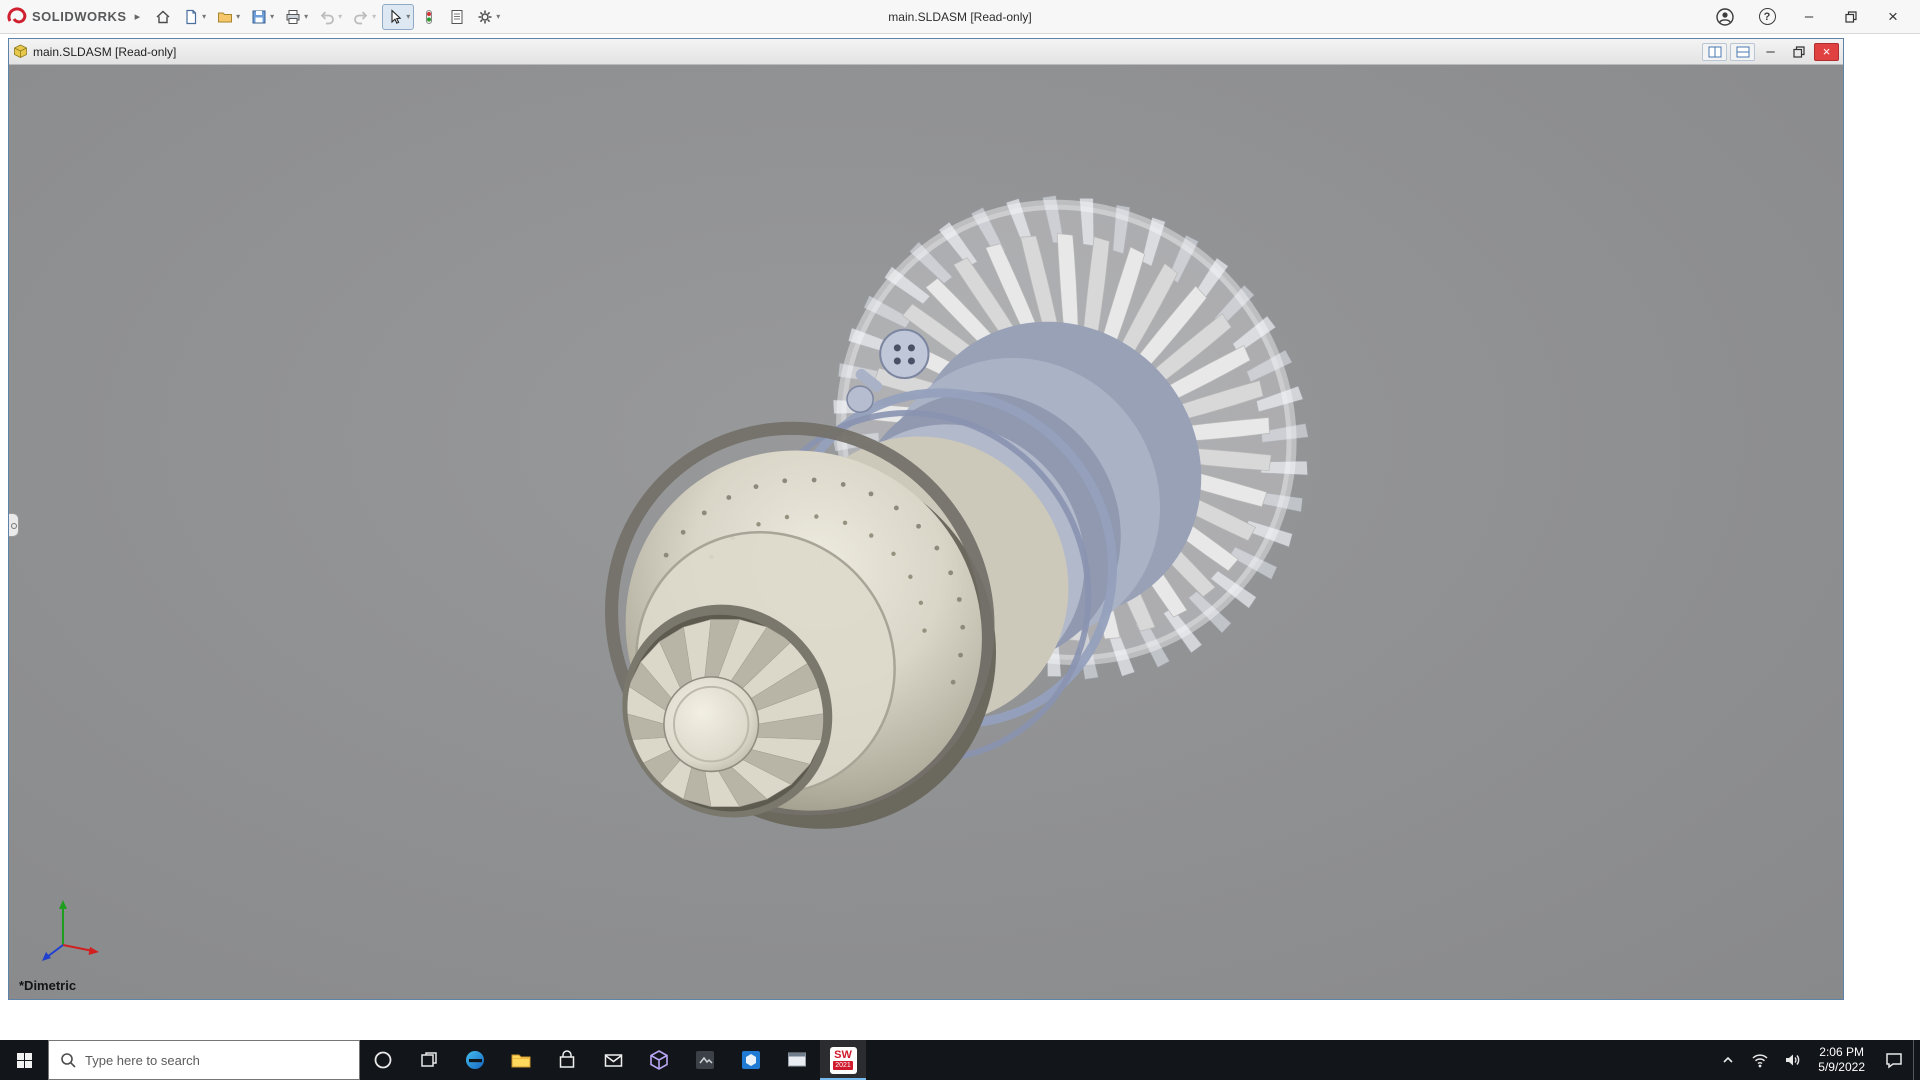  I want to click on taskbar-app-solidworks: SW 2021, so click(843, 1060).